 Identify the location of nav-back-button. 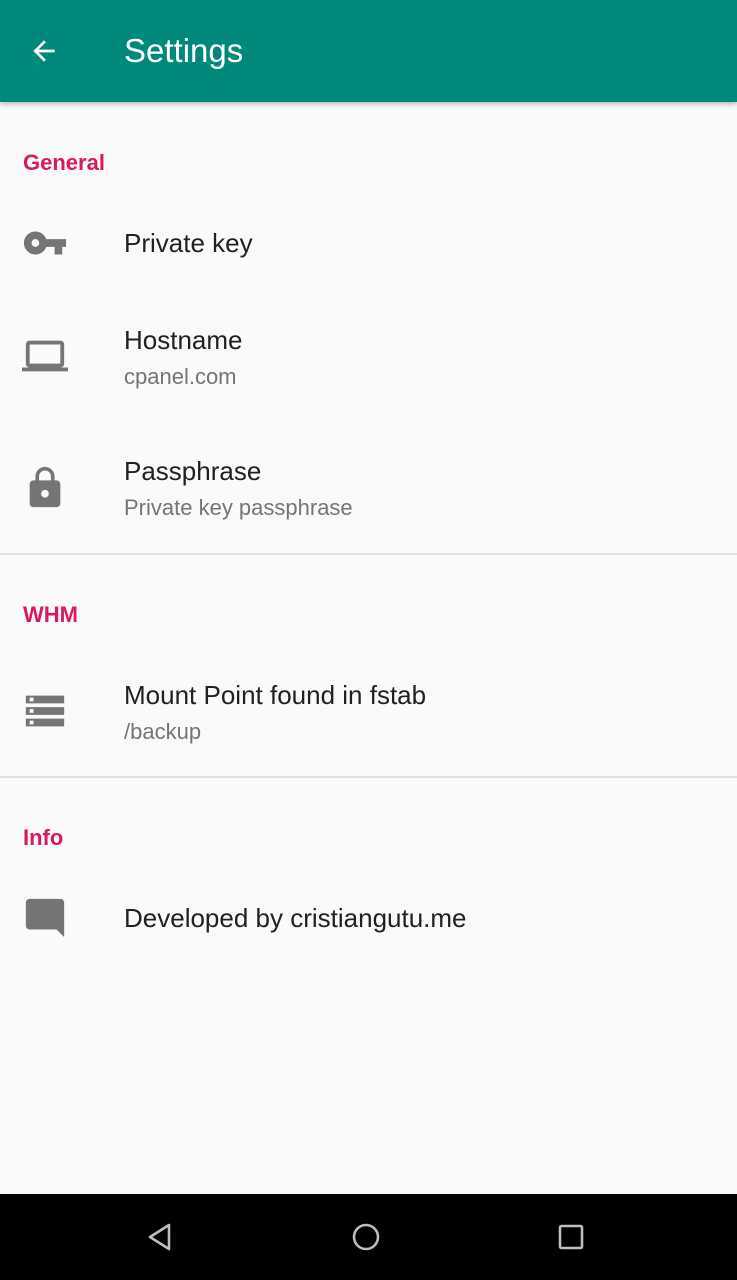
(160, 1237).